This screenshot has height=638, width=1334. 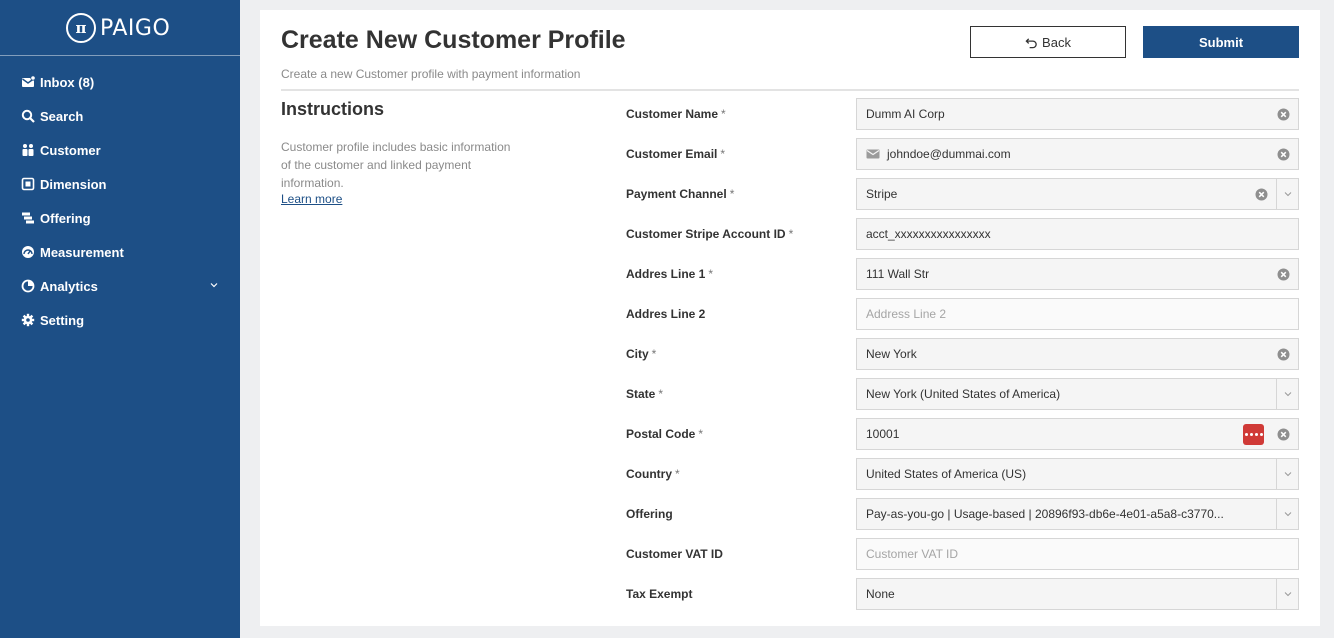 What do you see at coordinates (62, 116) in the screenshot?
I see `sidebar-item-label: Search` at bounding box center [62, 116].